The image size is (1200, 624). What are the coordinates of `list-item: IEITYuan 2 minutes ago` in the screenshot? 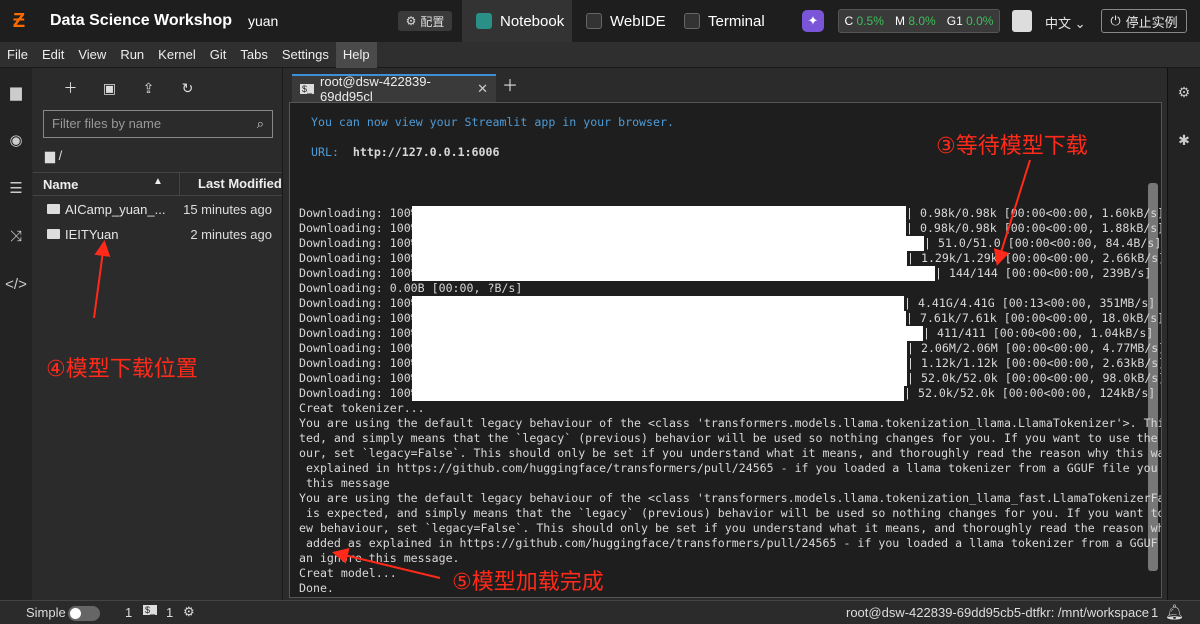 It's located at (157, 235).